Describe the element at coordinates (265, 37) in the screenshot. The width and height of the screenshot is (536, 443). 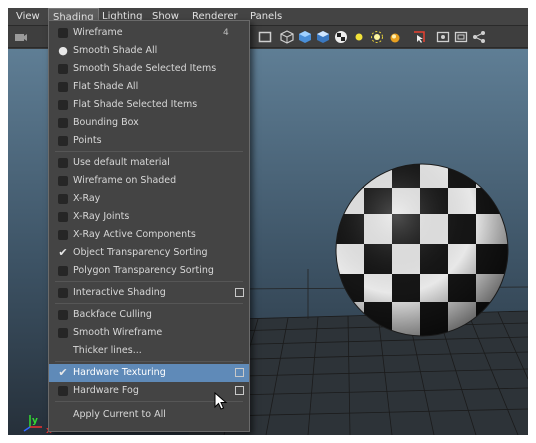
I see `frame-icon` at that location.